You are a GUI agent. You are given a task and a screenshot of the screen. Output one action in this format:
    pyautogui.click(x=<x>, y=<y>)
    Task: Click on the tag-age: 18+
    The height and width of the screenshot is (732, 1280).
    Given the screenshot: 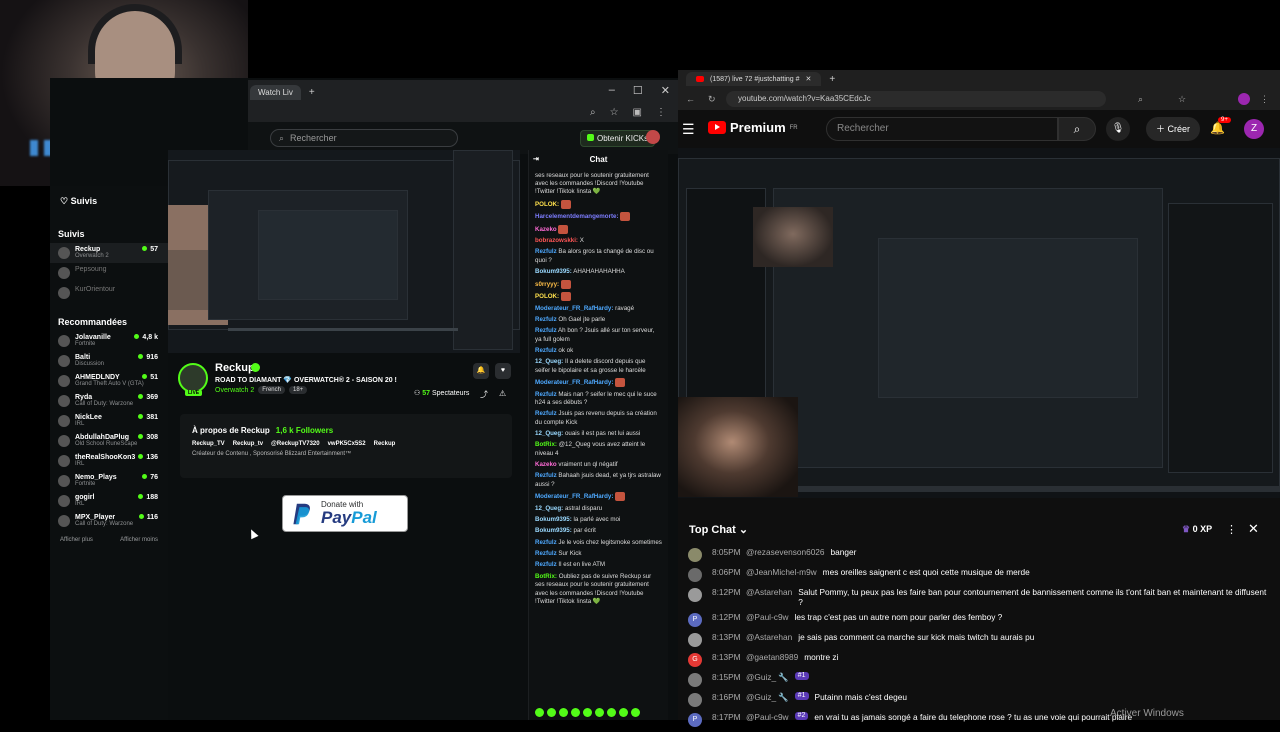 What is the action you would take?
    pyautogui.click(x=298, y=390)
    